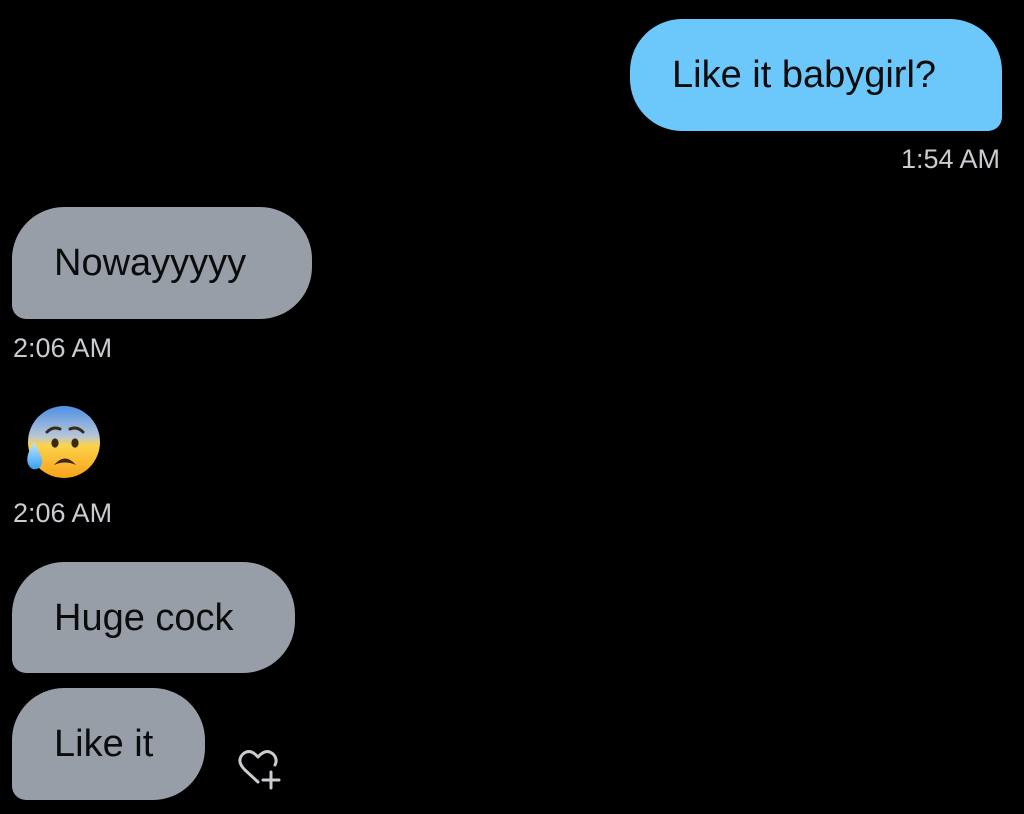 This screenshot has height=814, width=1024. I want to click on message-bubble-received: Like it, so click(108, 744).